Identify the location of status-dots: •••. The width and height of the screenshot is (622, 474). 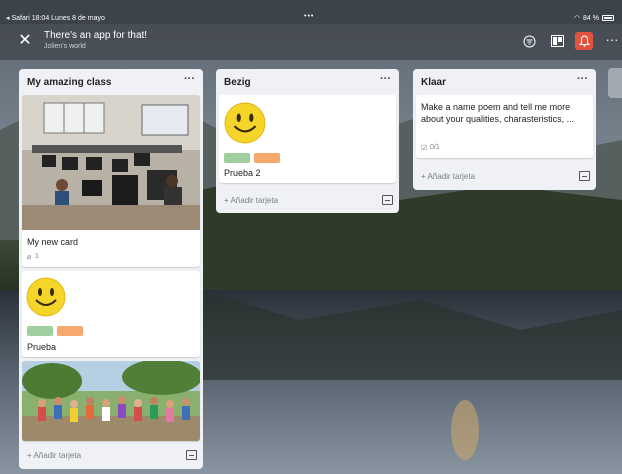
(309, 16).